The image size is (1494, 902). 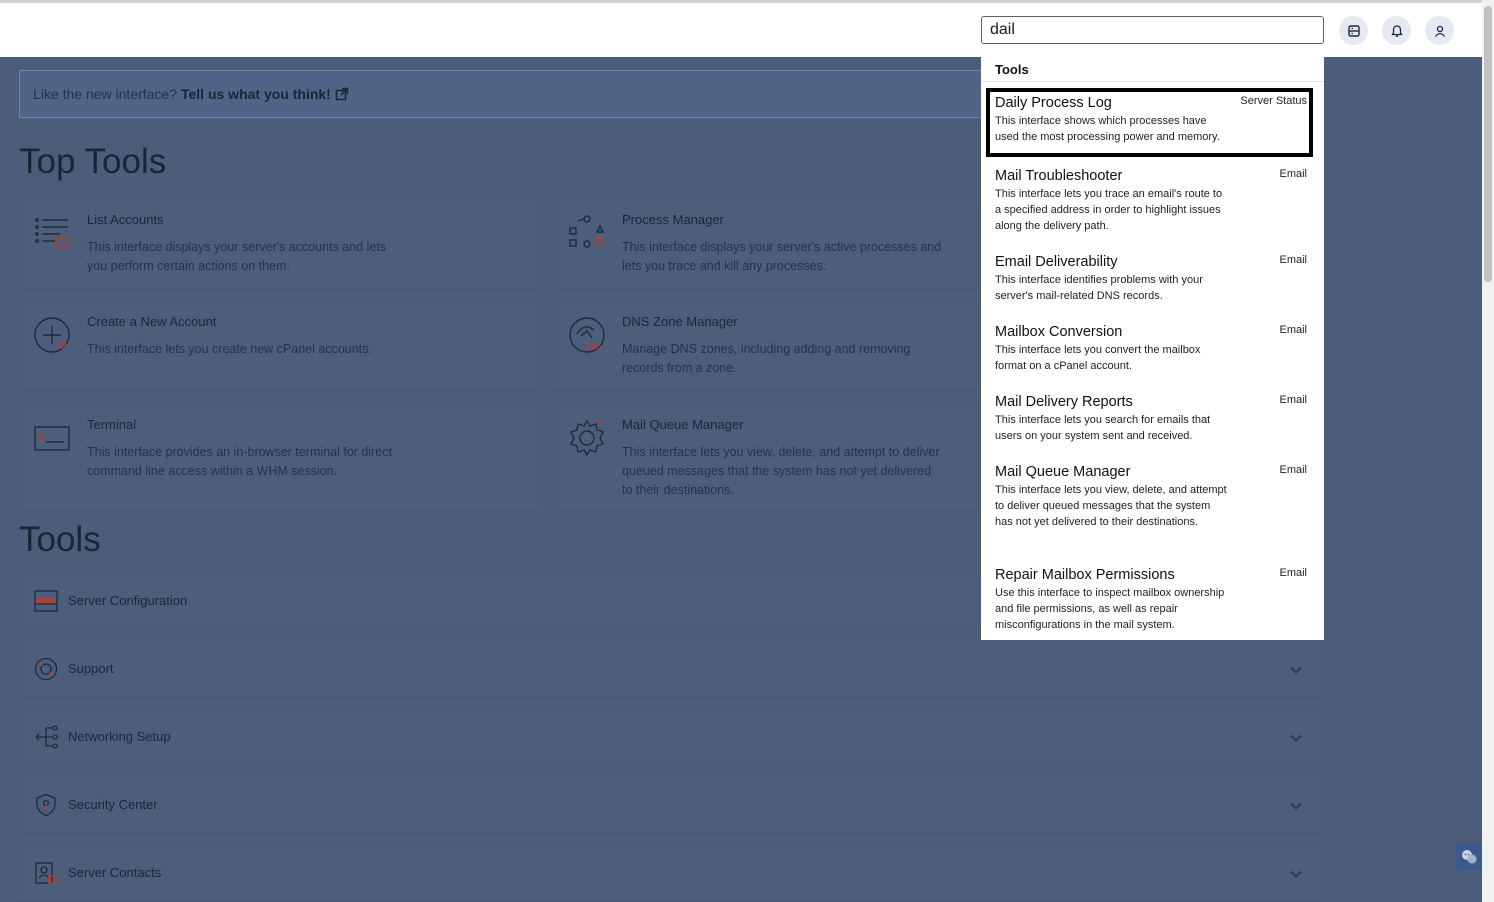 What do you see at coordinates (342, 94) in the screenshot?
I see `external-link-icon` at bounding box center [342, 94].